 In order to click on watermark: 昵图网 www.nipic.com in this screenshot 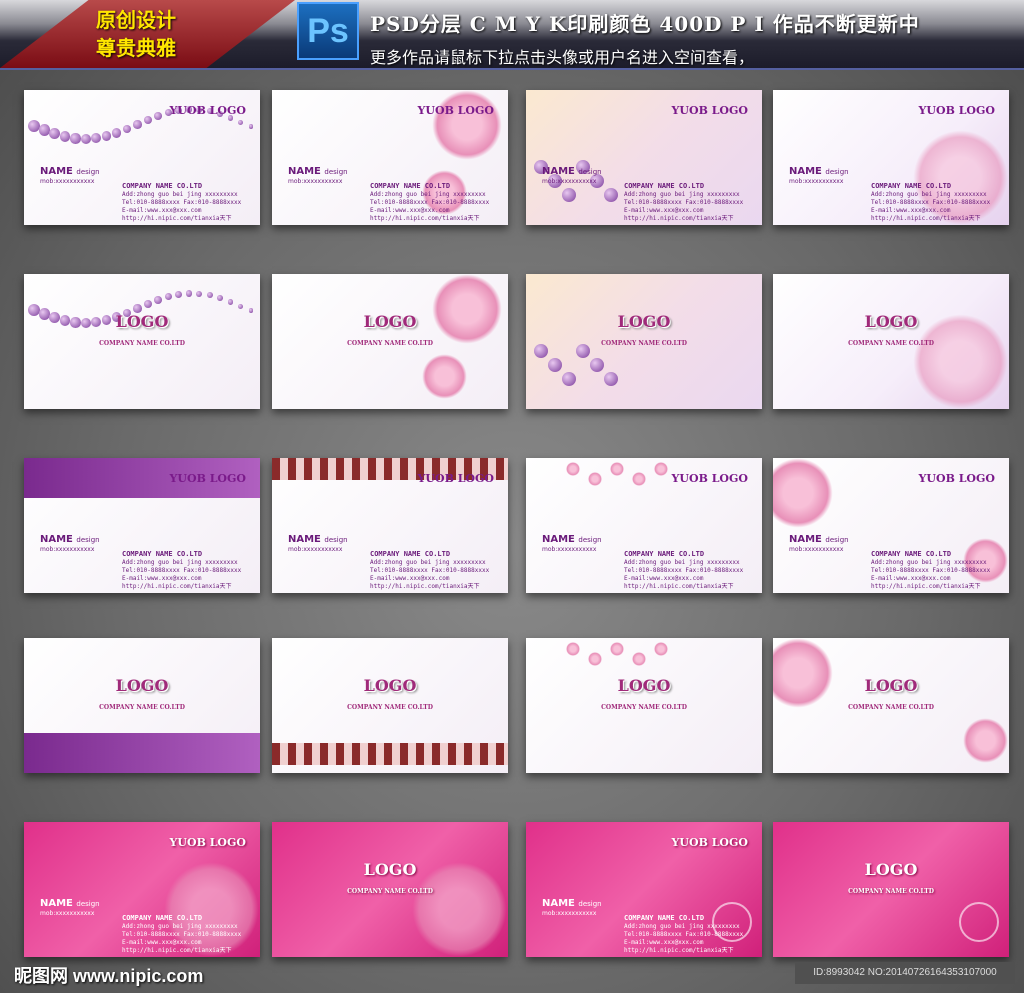, I will do `click(109, 976)`.